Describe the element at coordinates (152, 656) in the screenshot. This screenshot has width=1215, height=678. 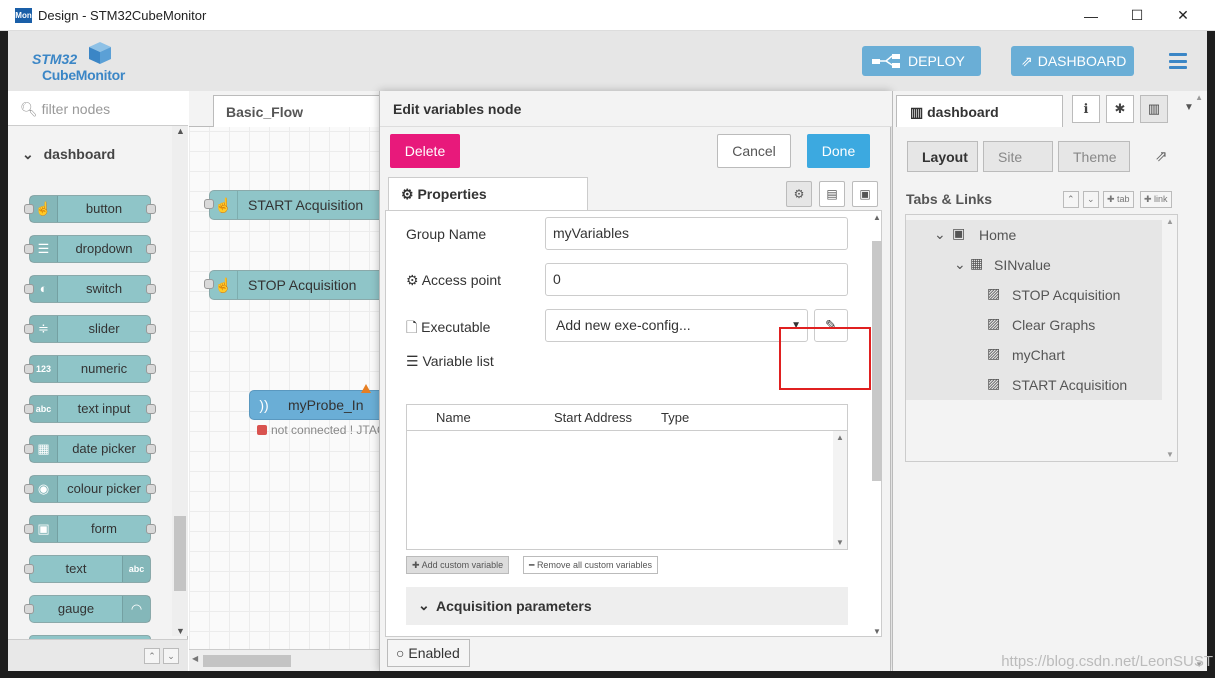
I see `collapse-all-button: ⌃` at that location.